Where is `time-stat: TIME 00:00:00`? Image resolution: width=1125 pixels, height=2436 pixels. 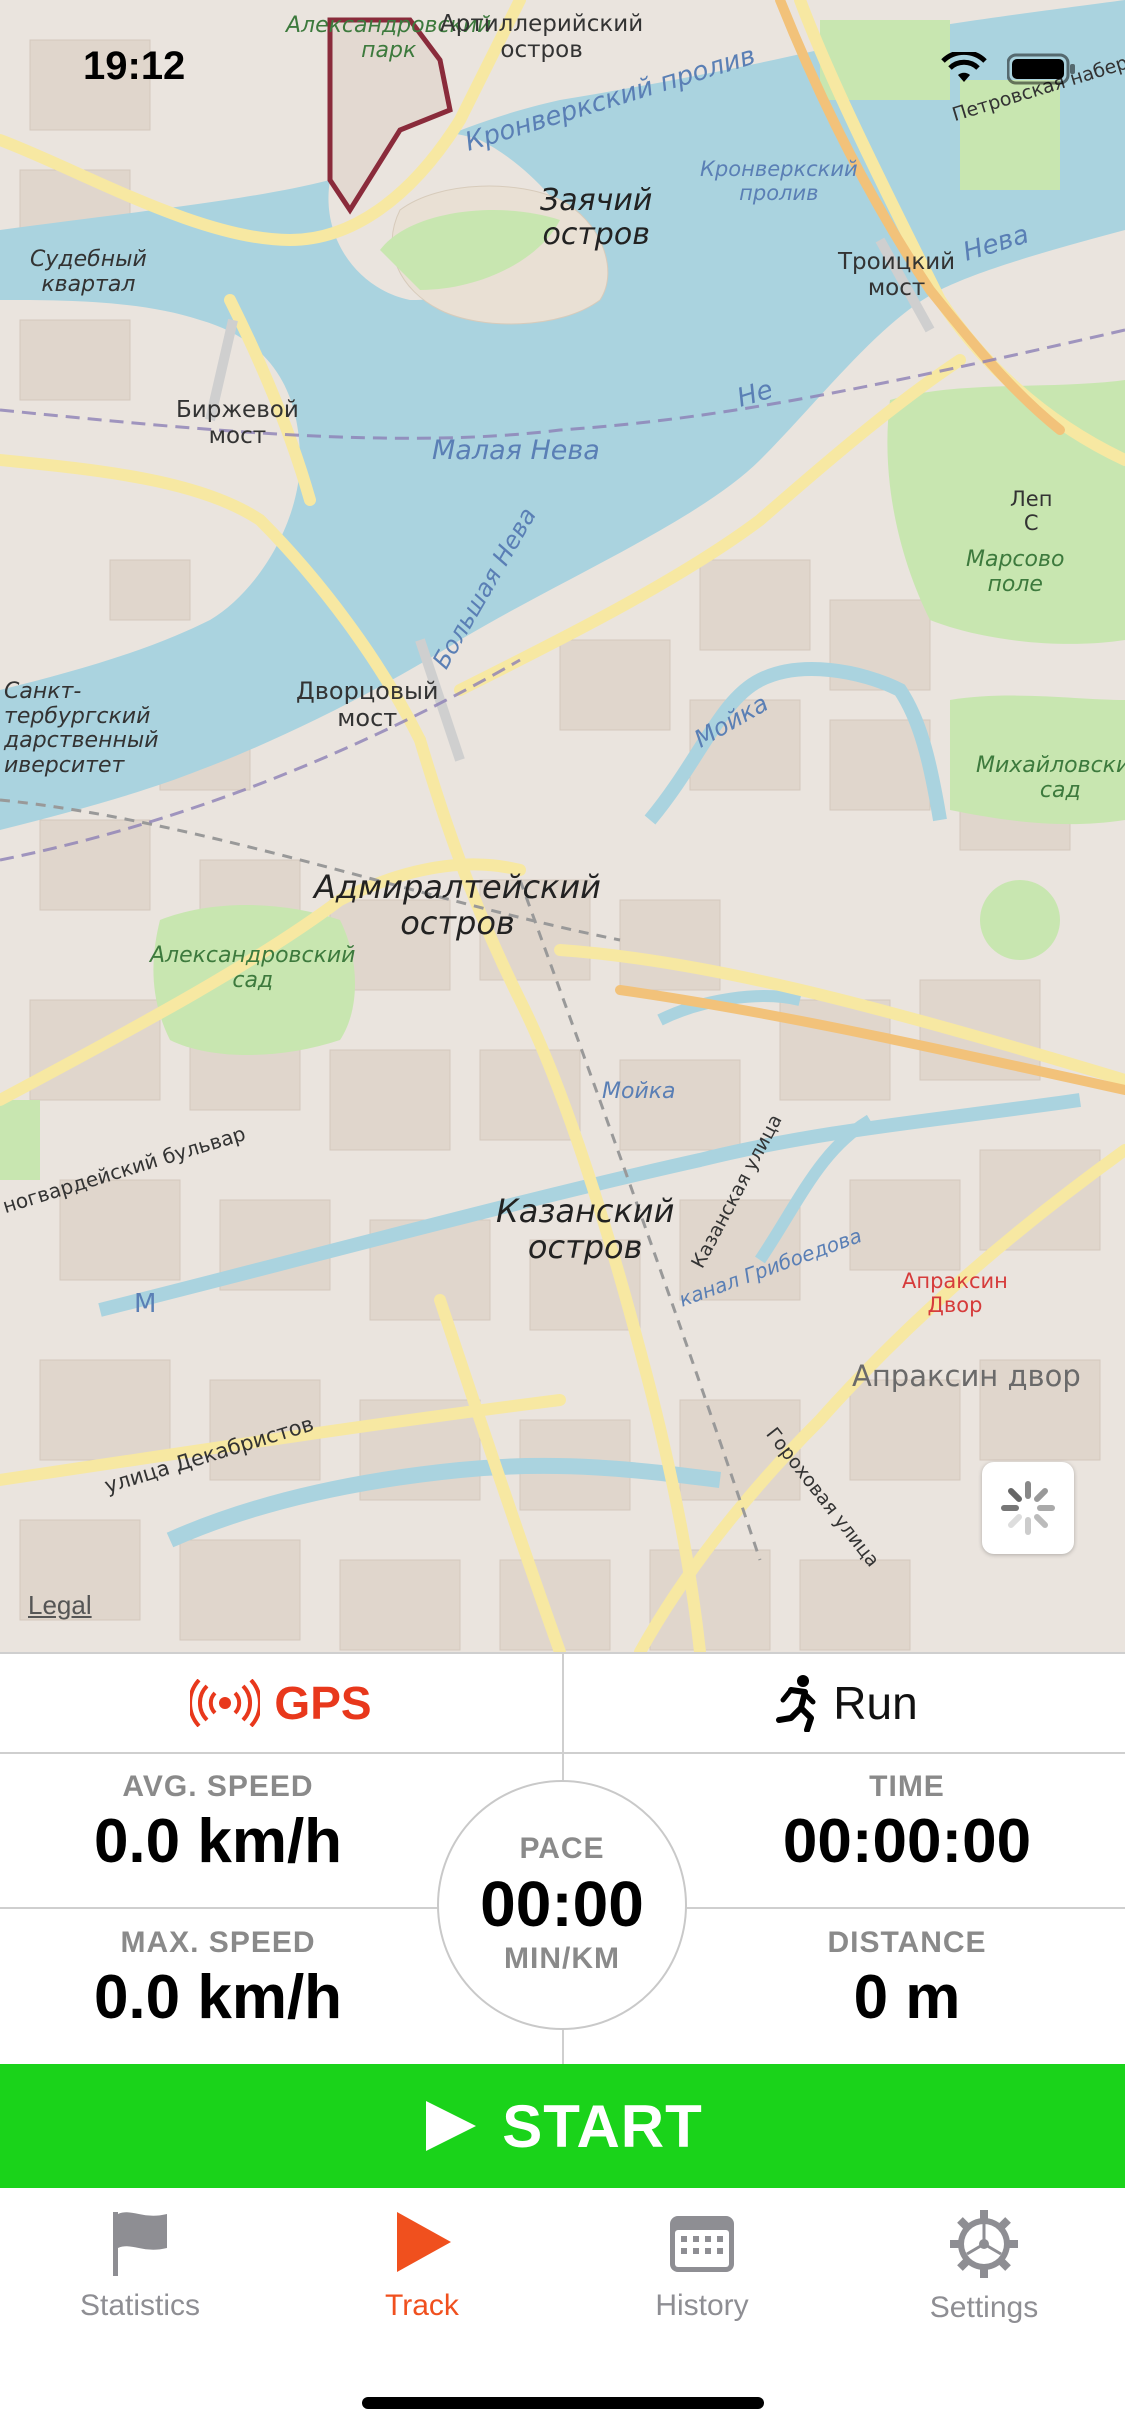 time-stat: TIME 00:00:00 is located at coordinates (907, 1823).